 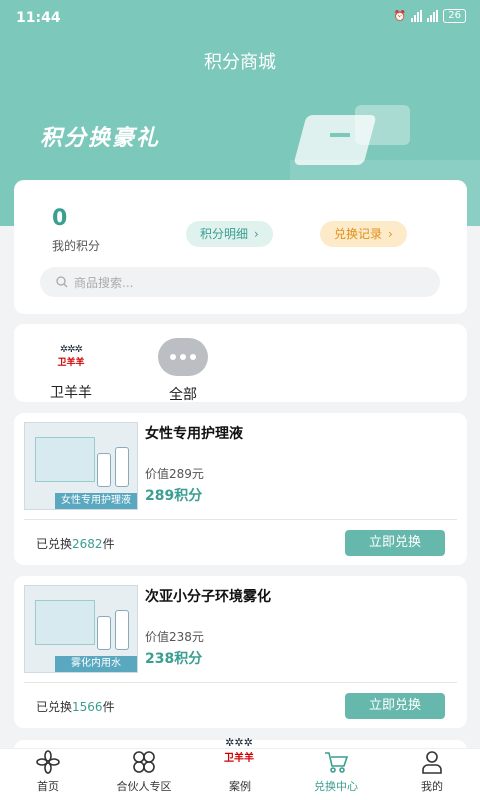 What do you see at coordinates (336, 786) in the screenshot?
I see `tab-label: 兑换中心` at bounding box center [336, 786].